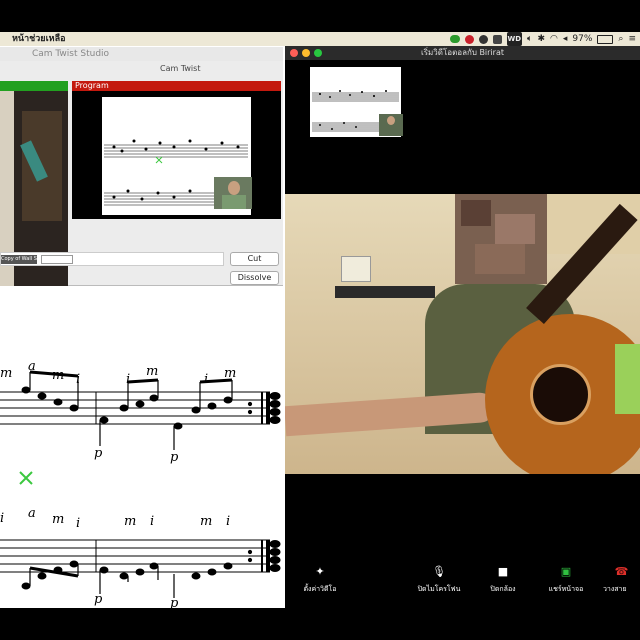 Image resolution: width=640 pixels, height=640 pixels. What do you see at coordinates (620, 39) in the screenshot?
I see `search-icon: ⌕` at bounding box center [620, 39].